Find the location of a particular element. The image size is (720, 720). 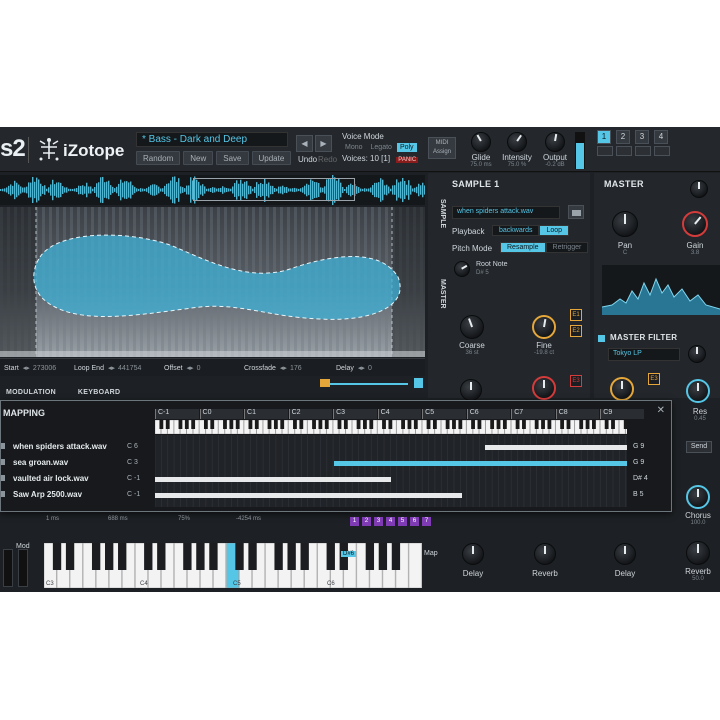

close-icon: ✕ is located at coordinates (661, 410).